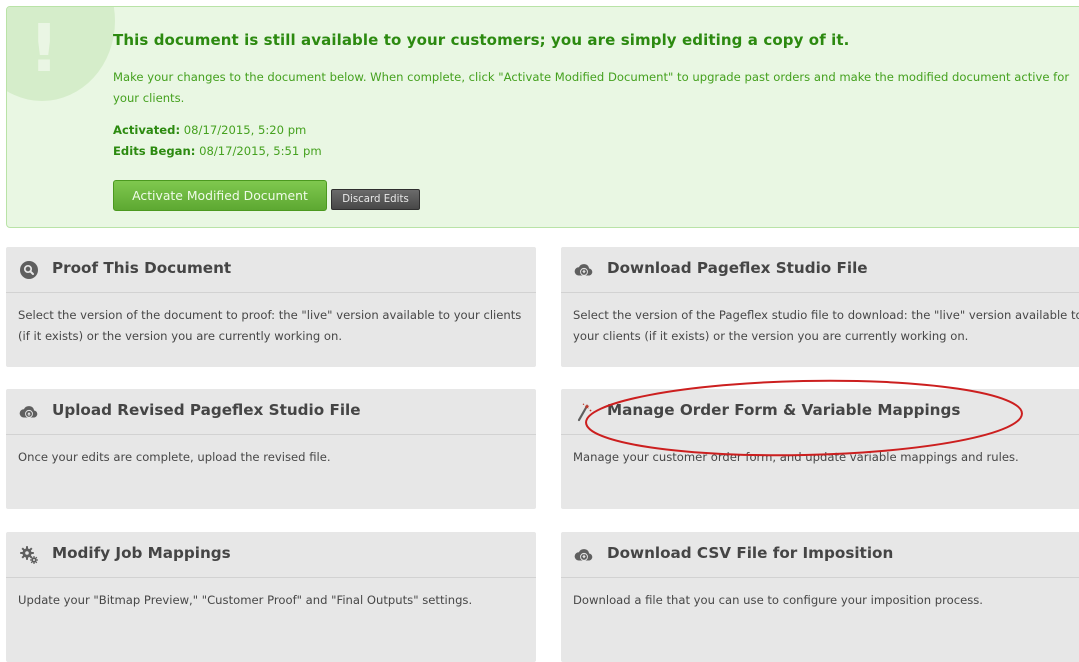 The image size is (1079, 662). What do you see at coordinates (271, 270) in the screenshot?
I see `card-header: Proof This Document` at bounding box center [271, 270].